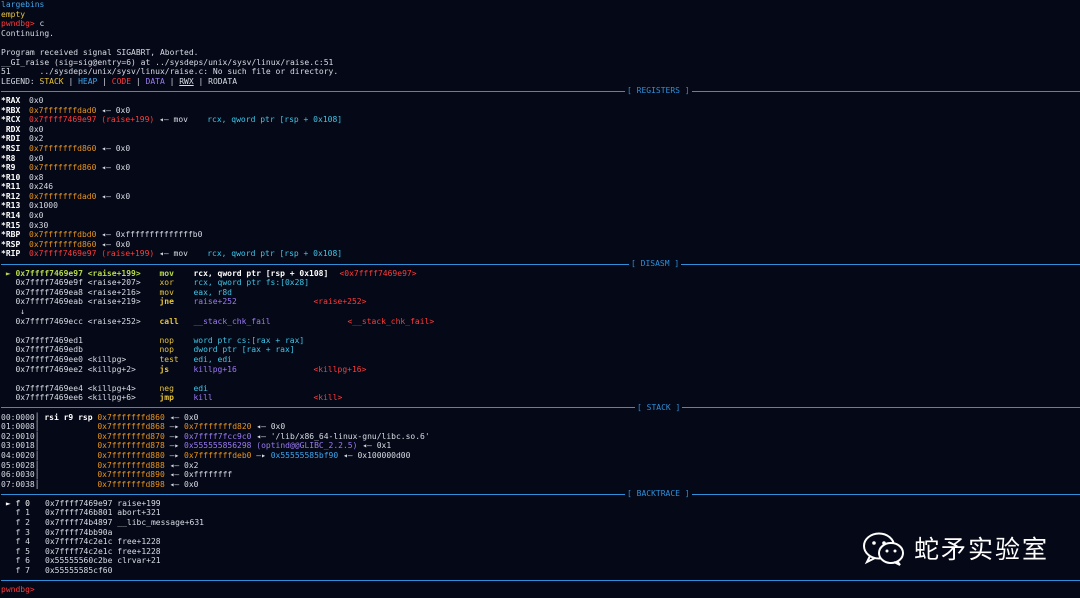 The image size is (1080, 598). What do you see at coordinates (540, 379) in the screenshot?
I see `disasm-row` at bounding box center [540, 379].